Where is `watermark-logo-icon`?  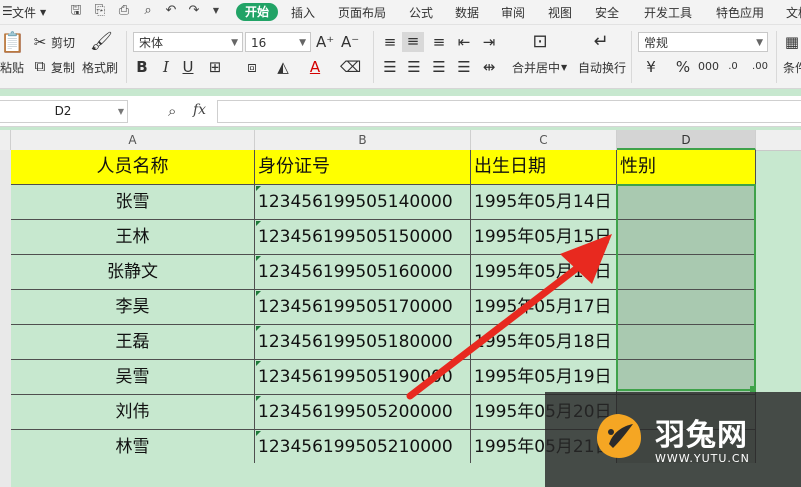 watermark-logo-icon is located at coordinates (619, 436).